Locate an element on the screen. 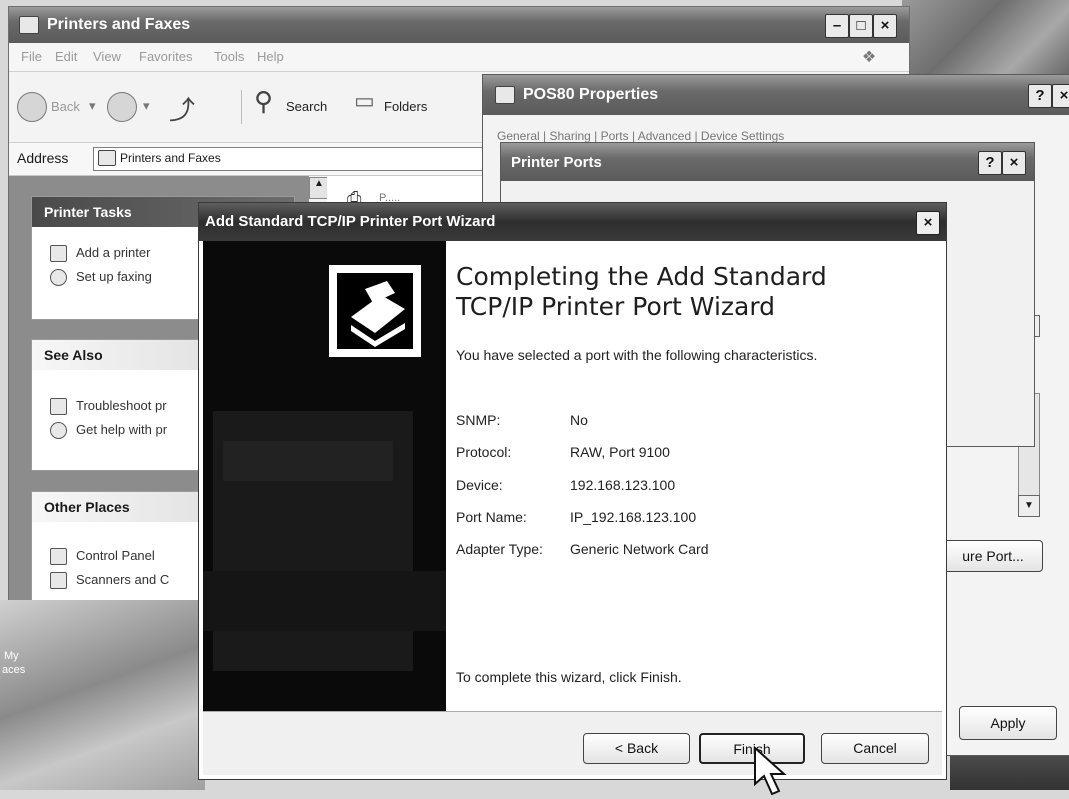 The image size is (1069, 799). wizard-printer-icon is located at coordinates (375, 311).